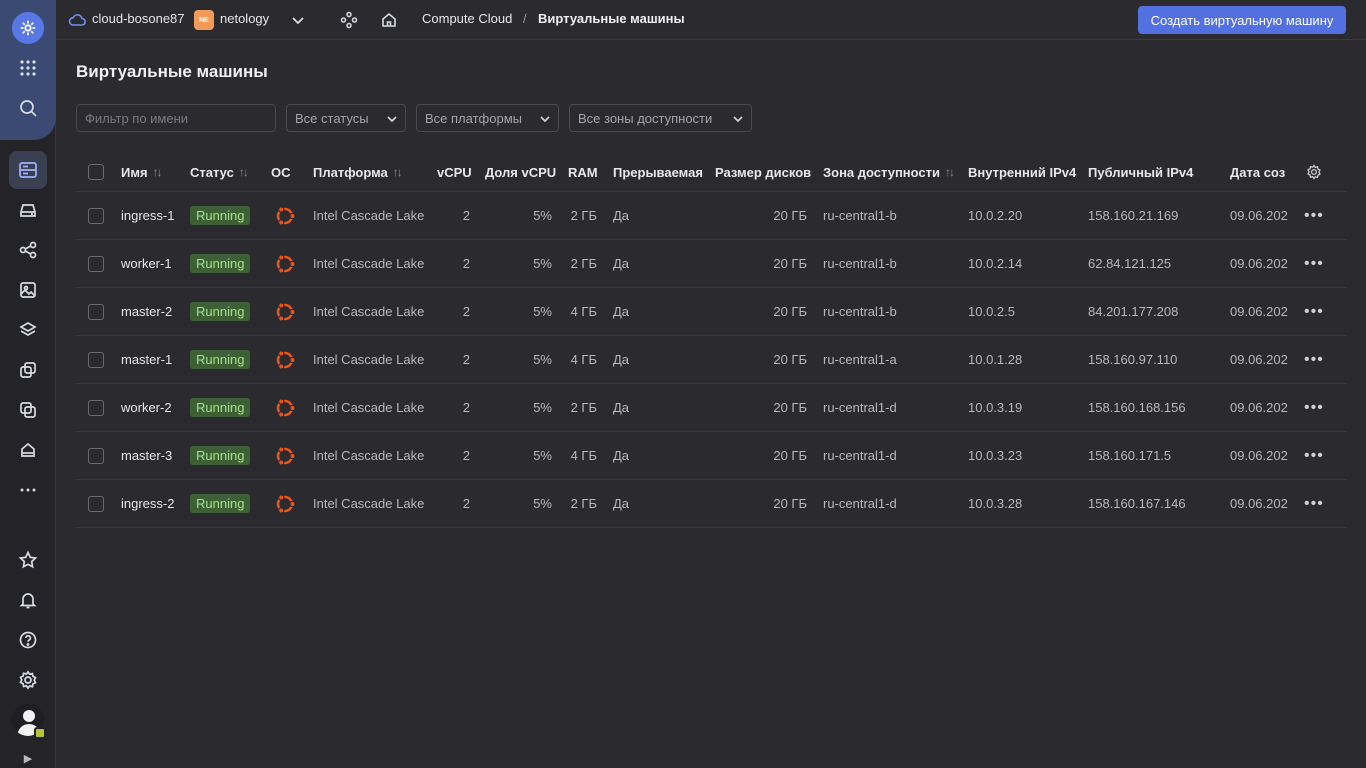 Image resolution: width=1366 pixels, height=768 pixels. I want to click on platform-select-value: Все платформы, so click(473, 118).